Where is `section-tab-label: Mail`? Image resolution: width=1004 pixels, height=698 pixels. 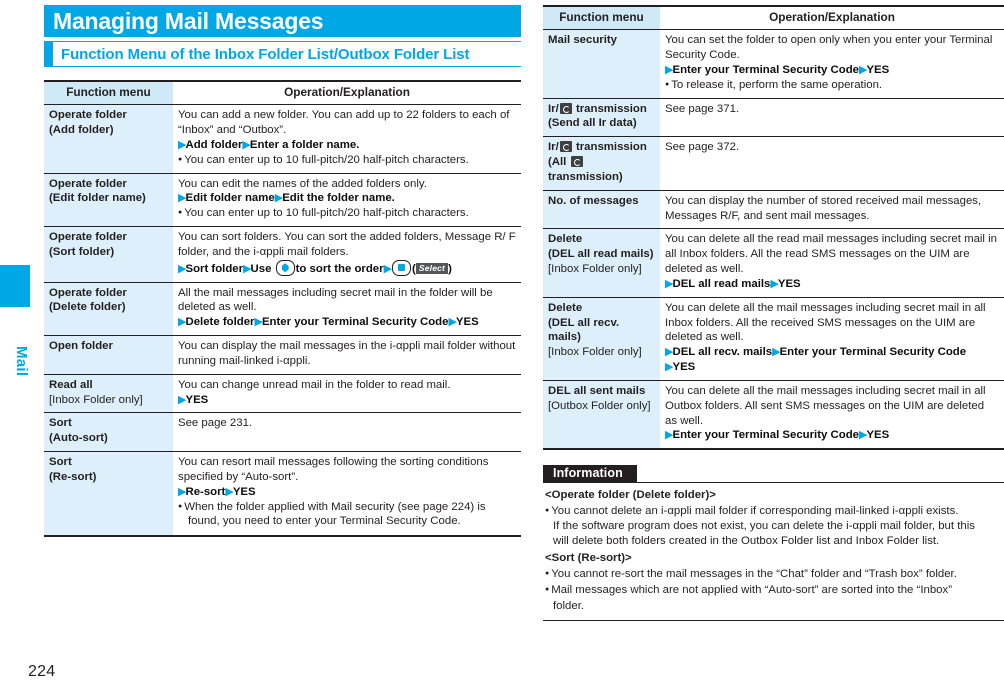
section-tab-label: Mail is located at coordinates (21, 361).